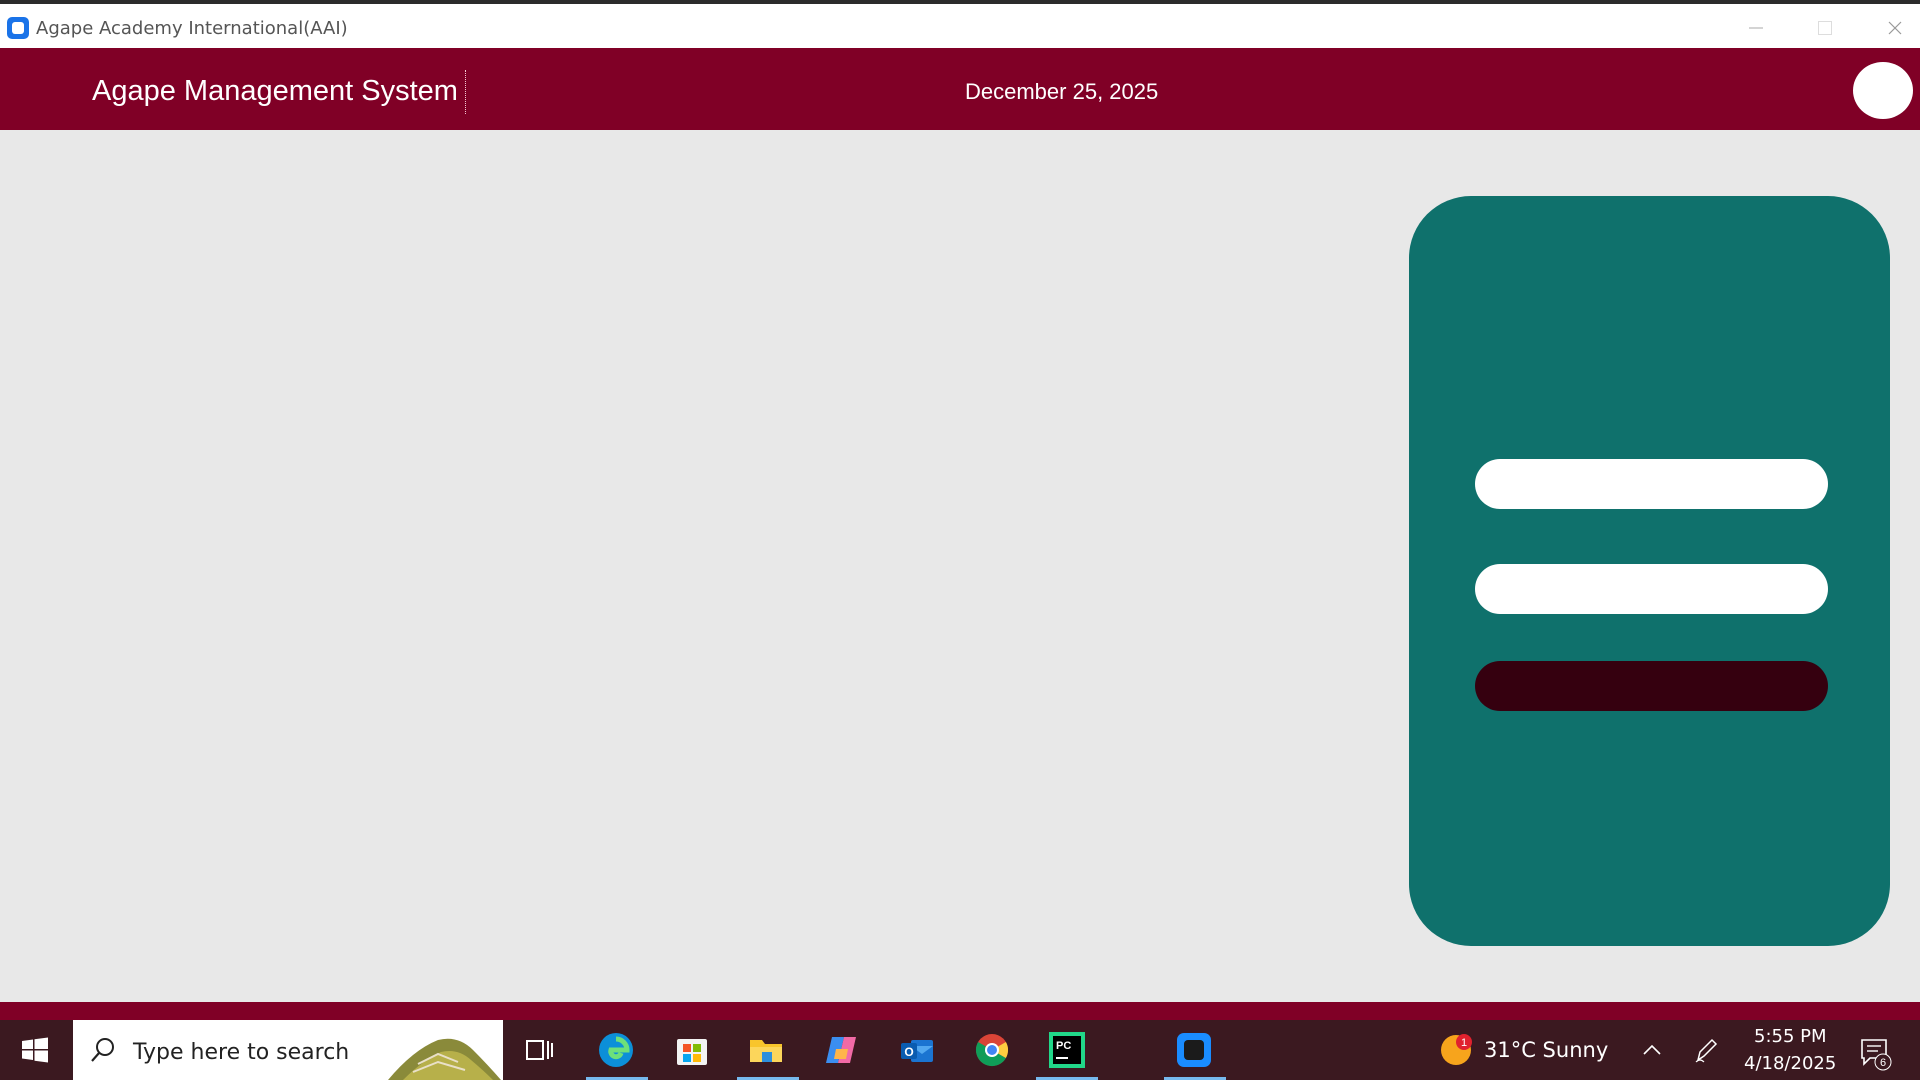  I want to click on copilot-icon, so click(841, 1050).